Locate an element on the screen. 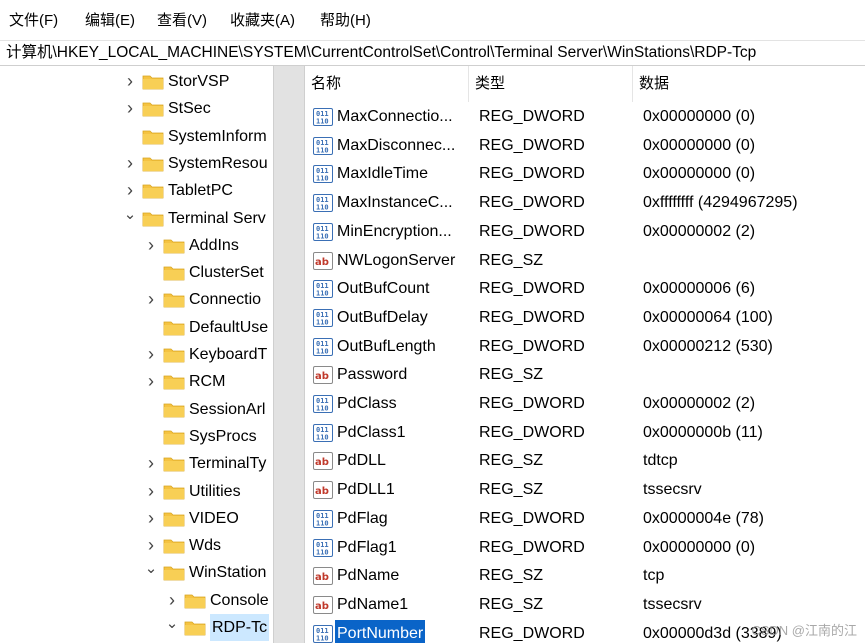 This screenshot has width=865, height=643. tree-item: › KeyboardT is located at coordinates (136, 354).